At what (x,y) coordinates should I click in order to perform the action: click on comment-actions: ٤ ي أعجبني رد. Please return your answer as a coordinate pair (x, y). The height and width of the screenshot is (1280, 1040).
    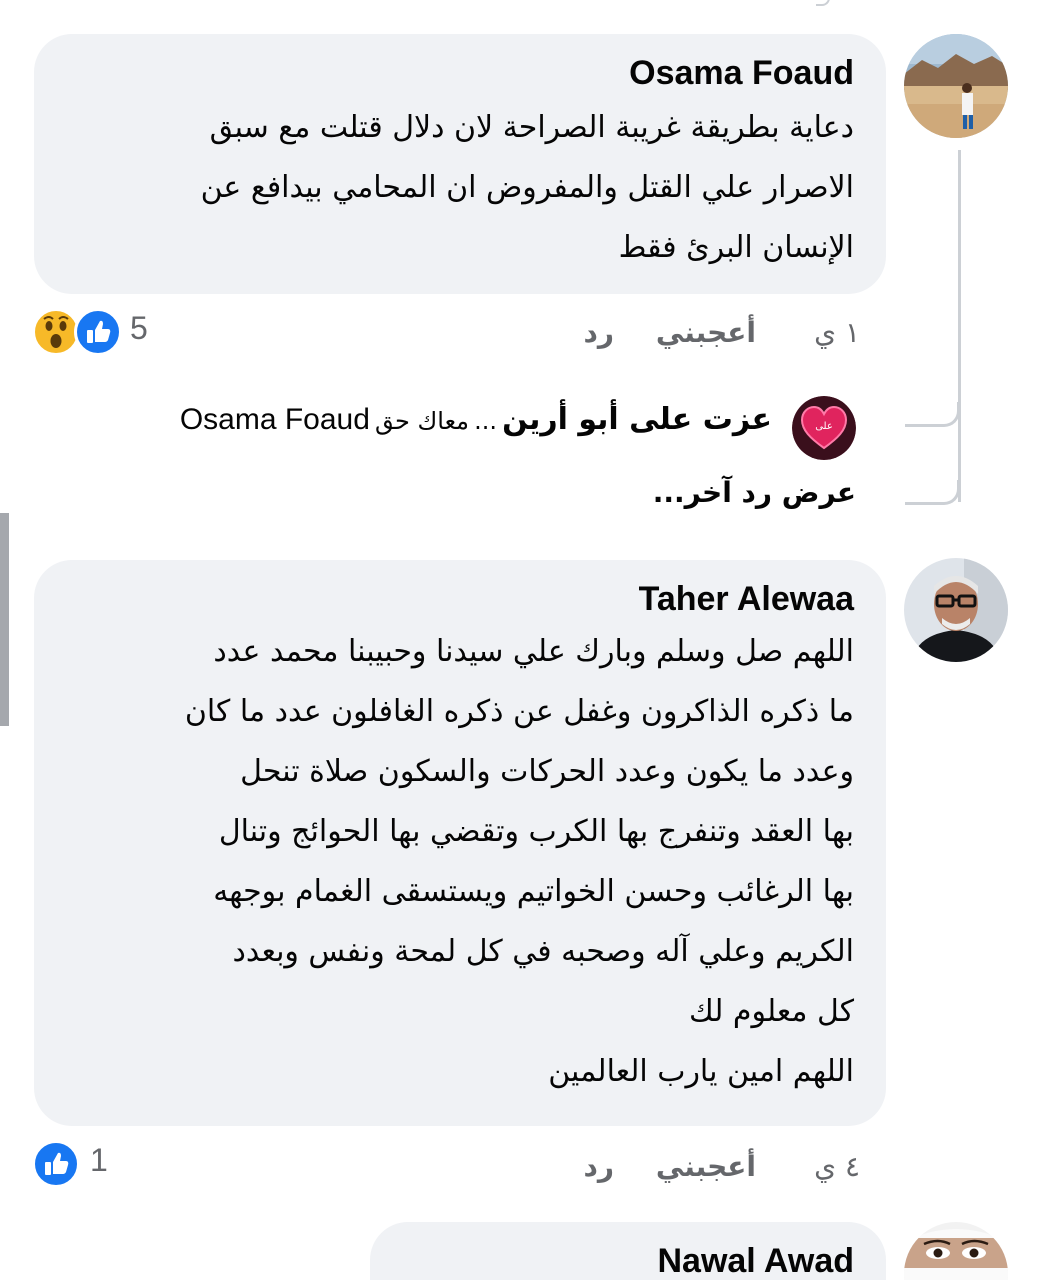
    Looking at the image, I should click on (710, 1170).